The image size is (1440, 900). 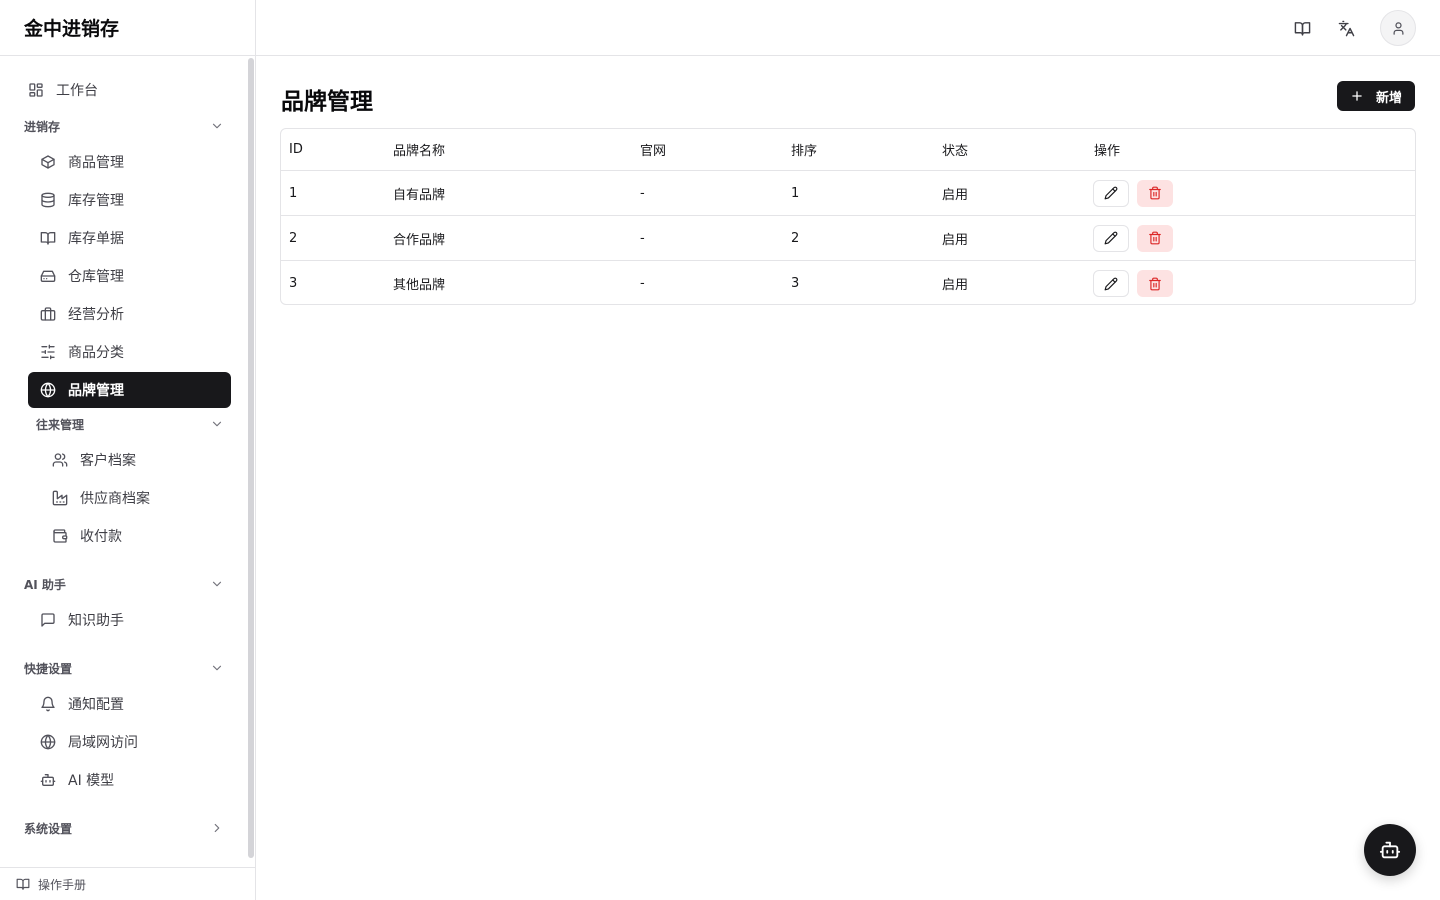 I want to click on cell-sort: 2, so click(x=795, y=238).